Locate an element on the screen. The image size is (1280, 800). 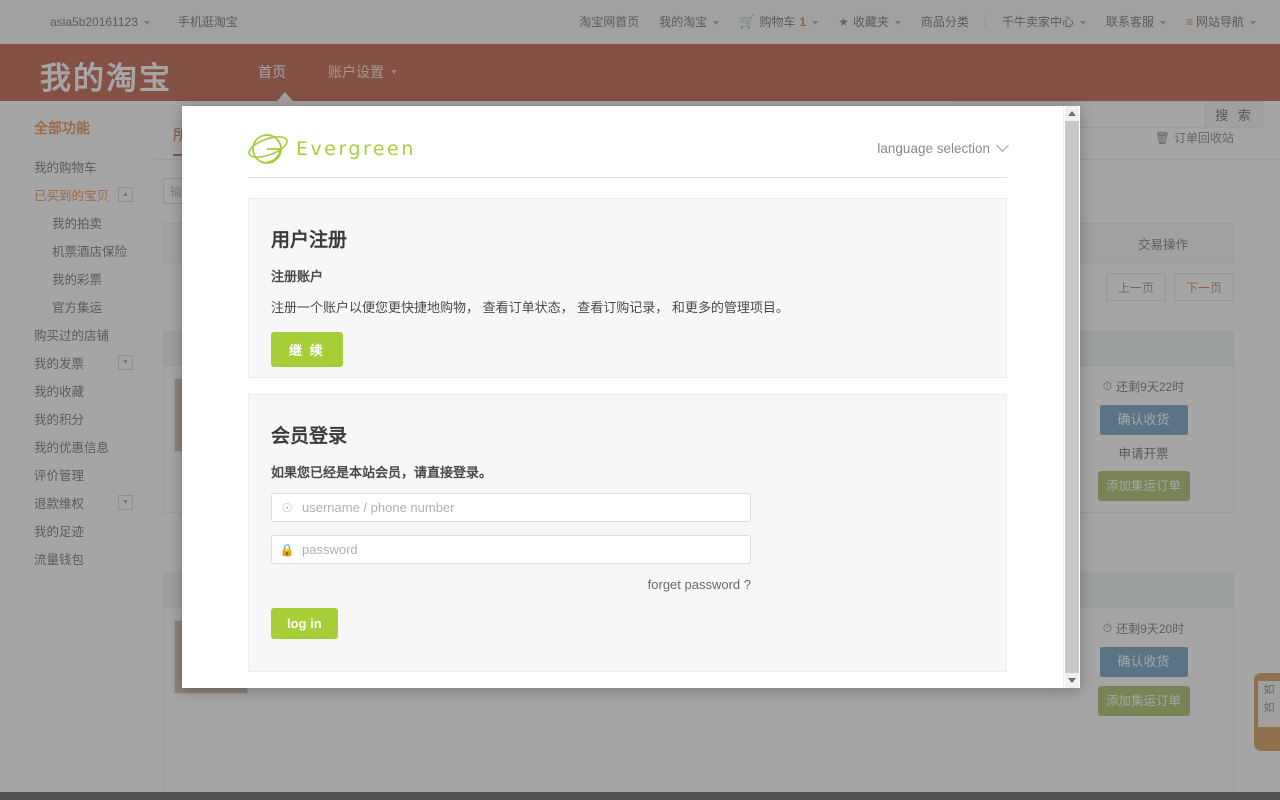
user-icon: ☉ is located at coordinates (287, 507).